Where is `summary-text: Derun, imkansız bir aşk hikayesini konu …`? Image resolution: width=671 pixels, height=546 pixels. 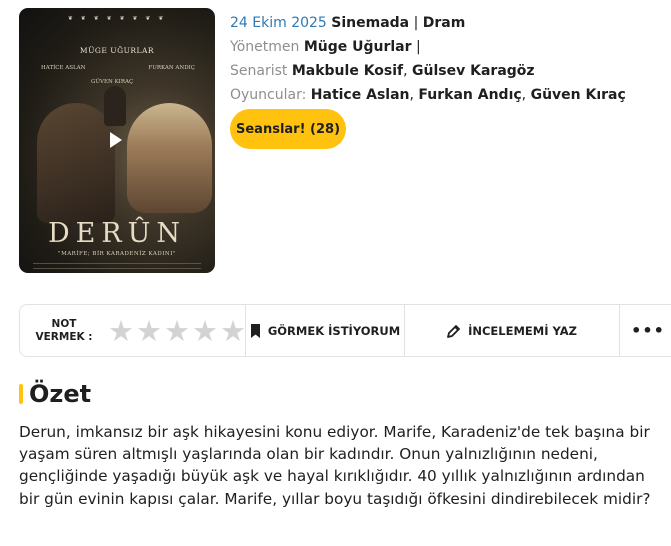 summary-text: Derun, imkansız bir aşk hikayesini konu … is located at coordinates (335, 465).